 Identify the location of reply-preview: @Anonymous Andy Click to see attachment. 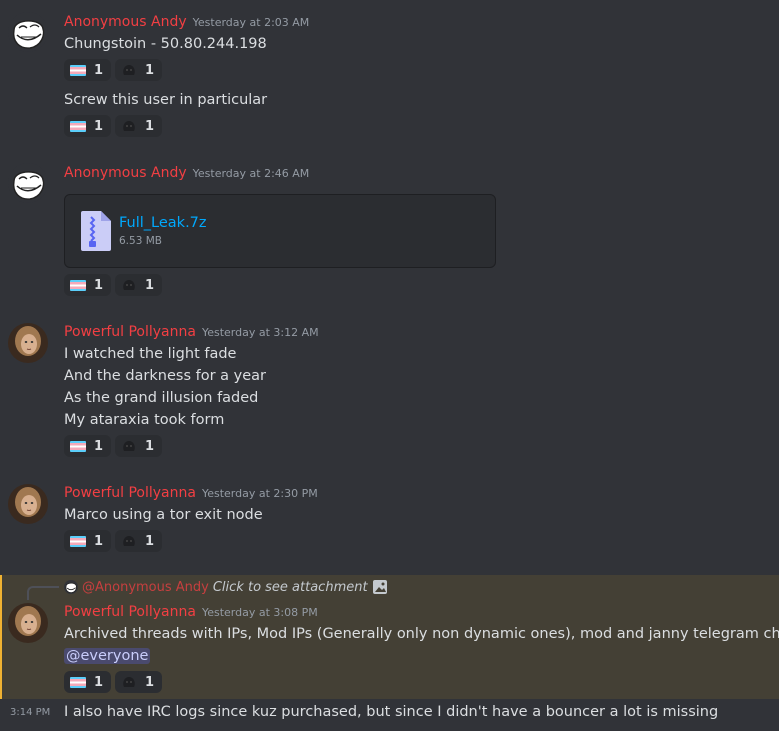
(226, 587).